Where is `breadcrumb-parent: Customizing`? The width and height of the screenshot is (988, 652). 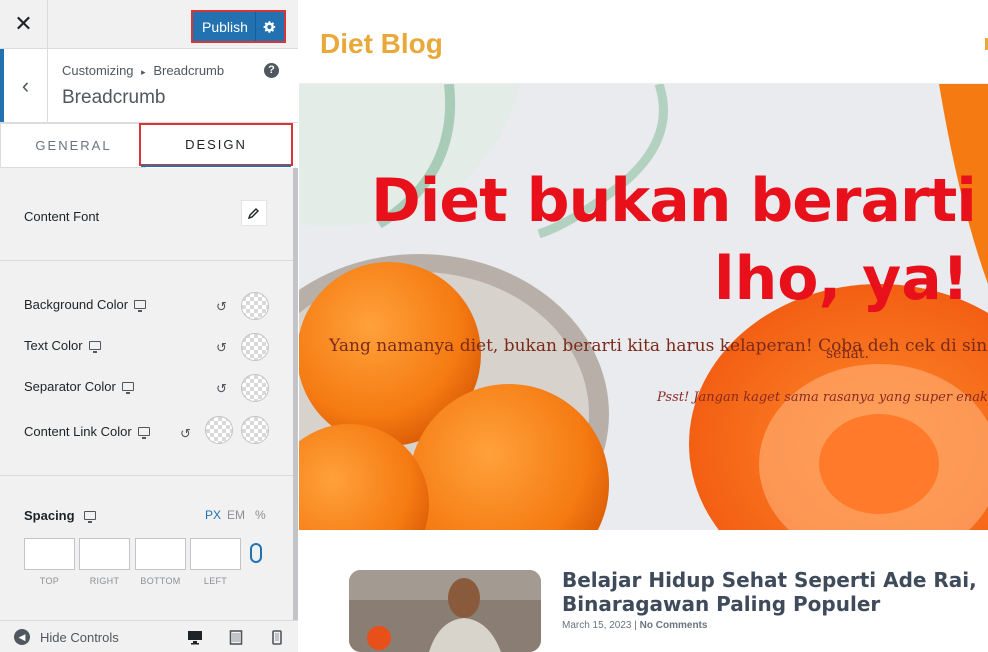
breadcrumb-parent: Customizing is located at coordinates (98, 70).